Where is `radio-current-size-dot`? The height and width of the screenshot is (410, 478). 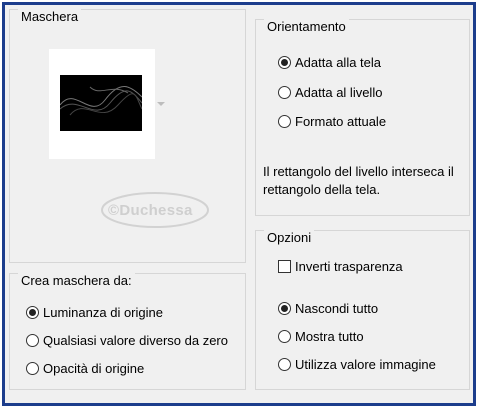
radio-current-size-dot is located at coordinates (284, 121).